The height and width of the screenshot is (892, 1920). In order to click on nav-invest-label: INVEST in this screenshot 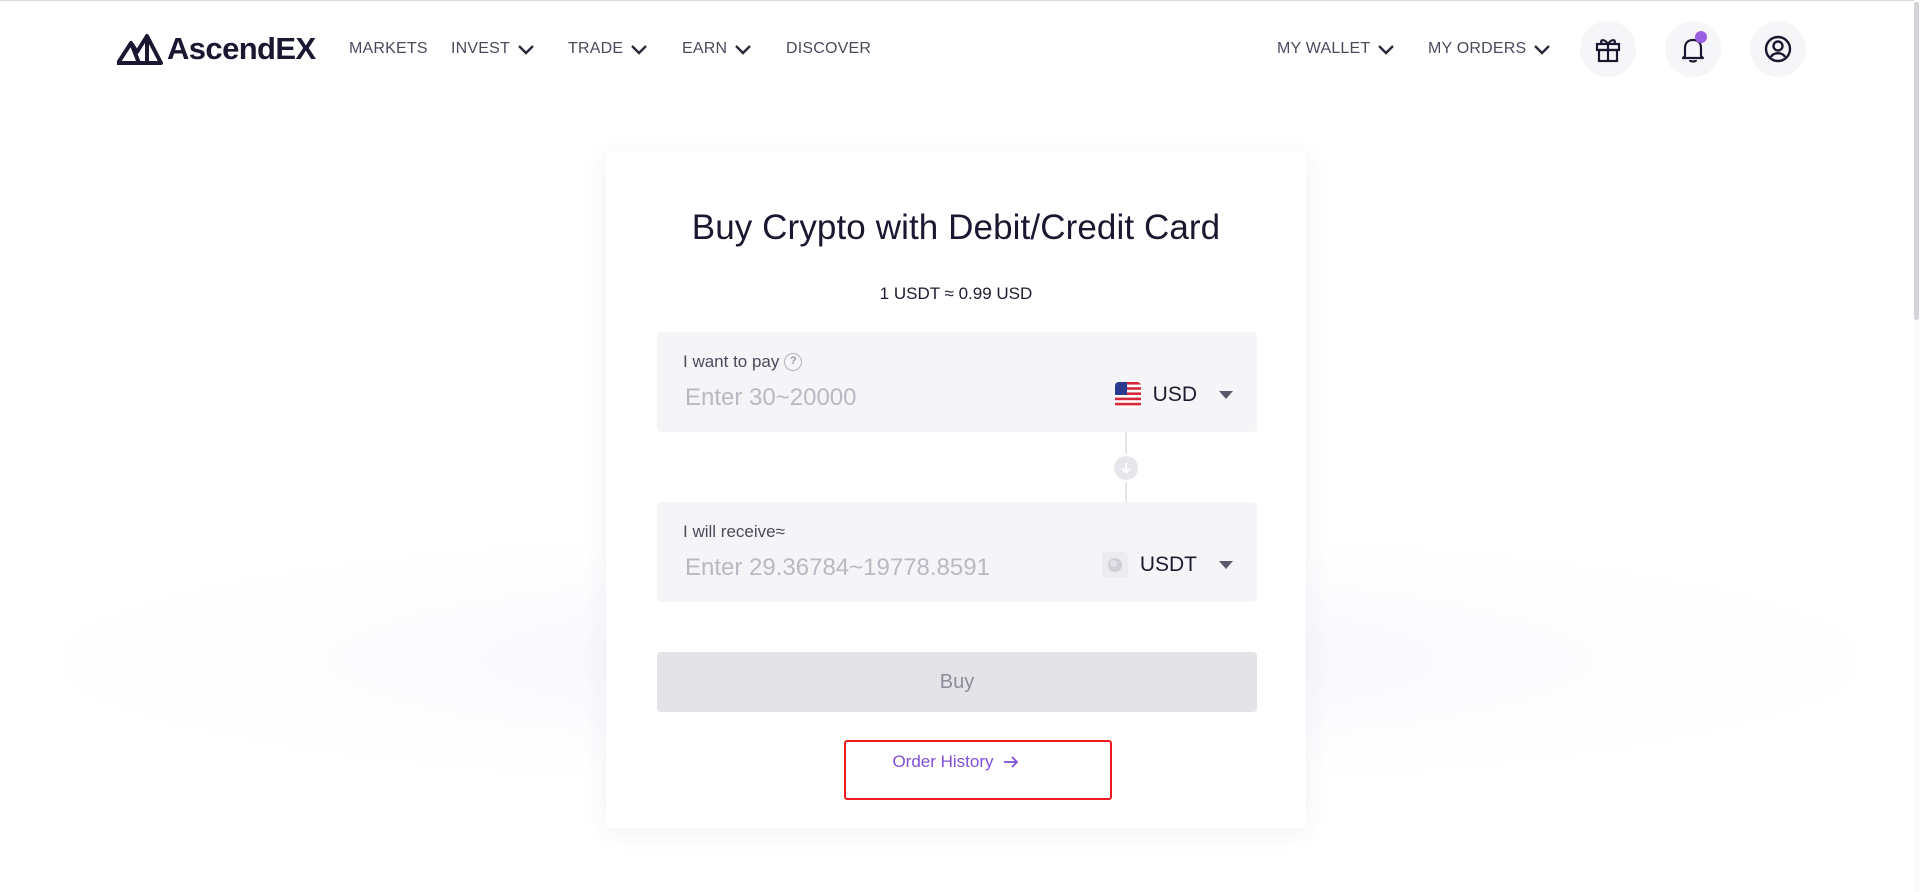, I will do `click(480, 48)`.